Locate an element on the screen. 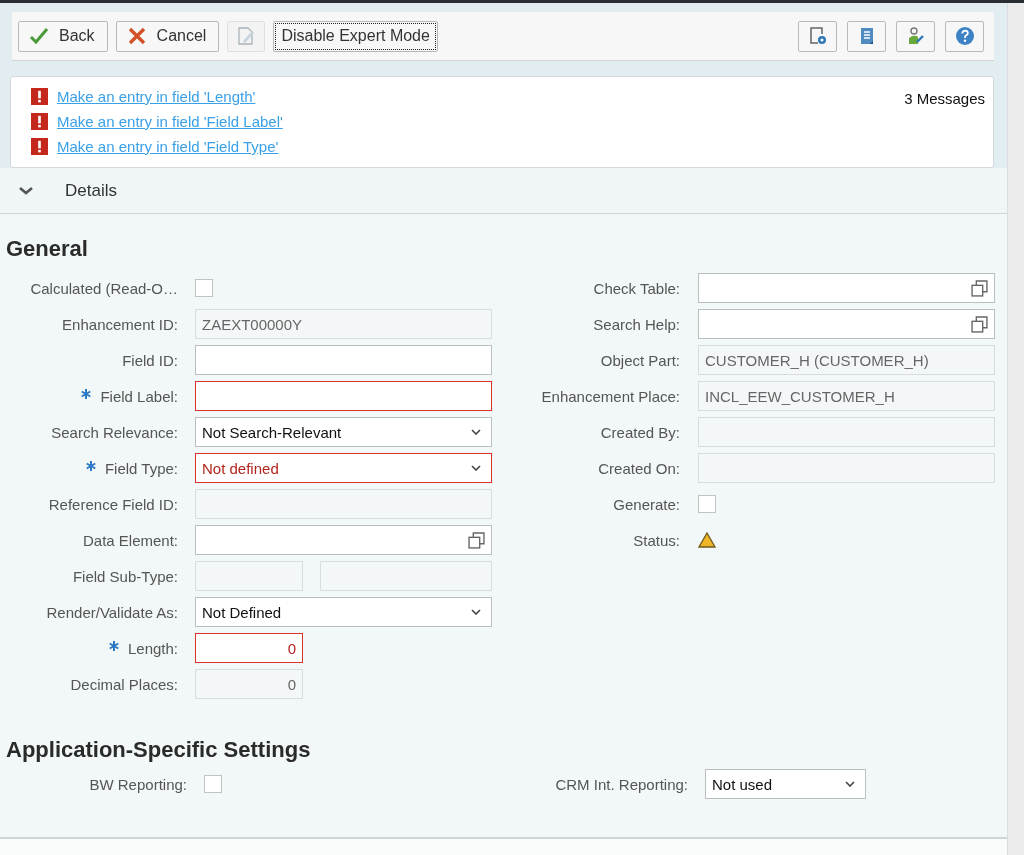 The height and width of the screenshot is (855, 1024). pencil-icon is located at coordinates (246, 36).